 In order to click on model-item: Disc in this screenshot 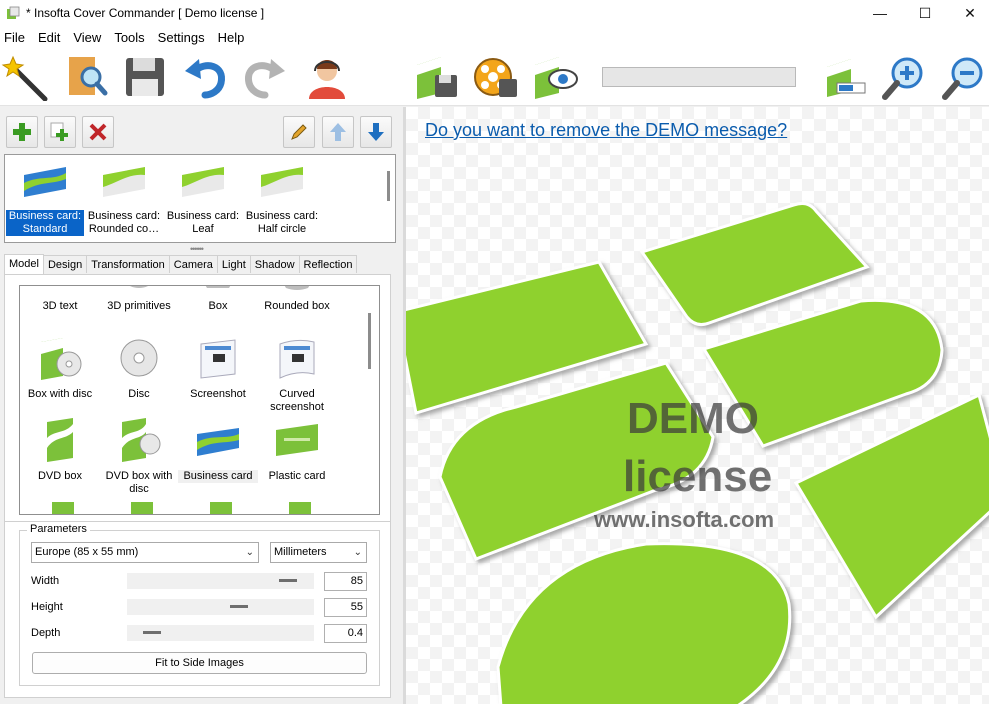, I will do `click(139, 368)`.